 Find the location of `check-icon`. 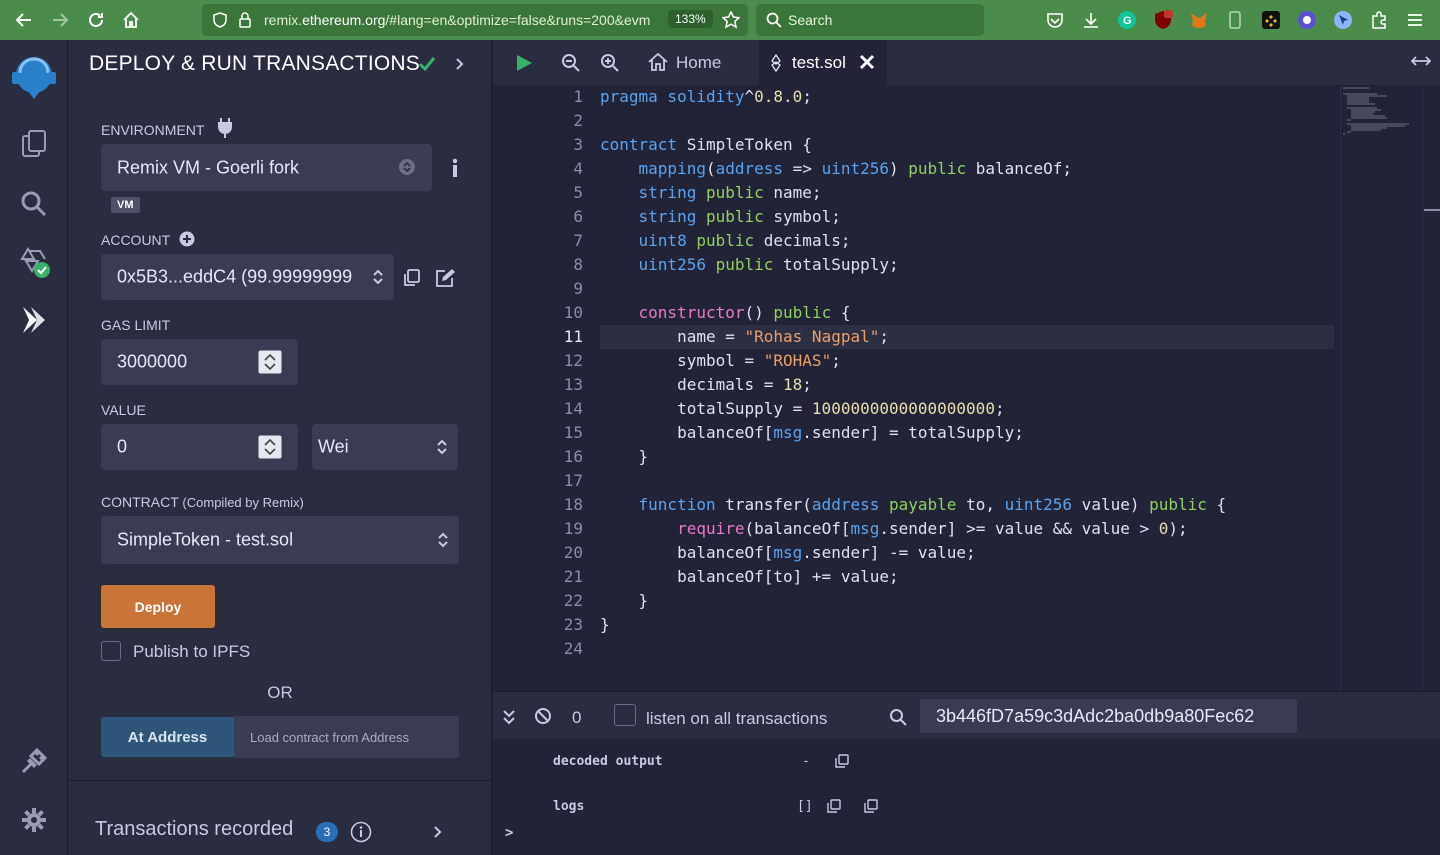

check-icon is located at coordinates (427, 64).